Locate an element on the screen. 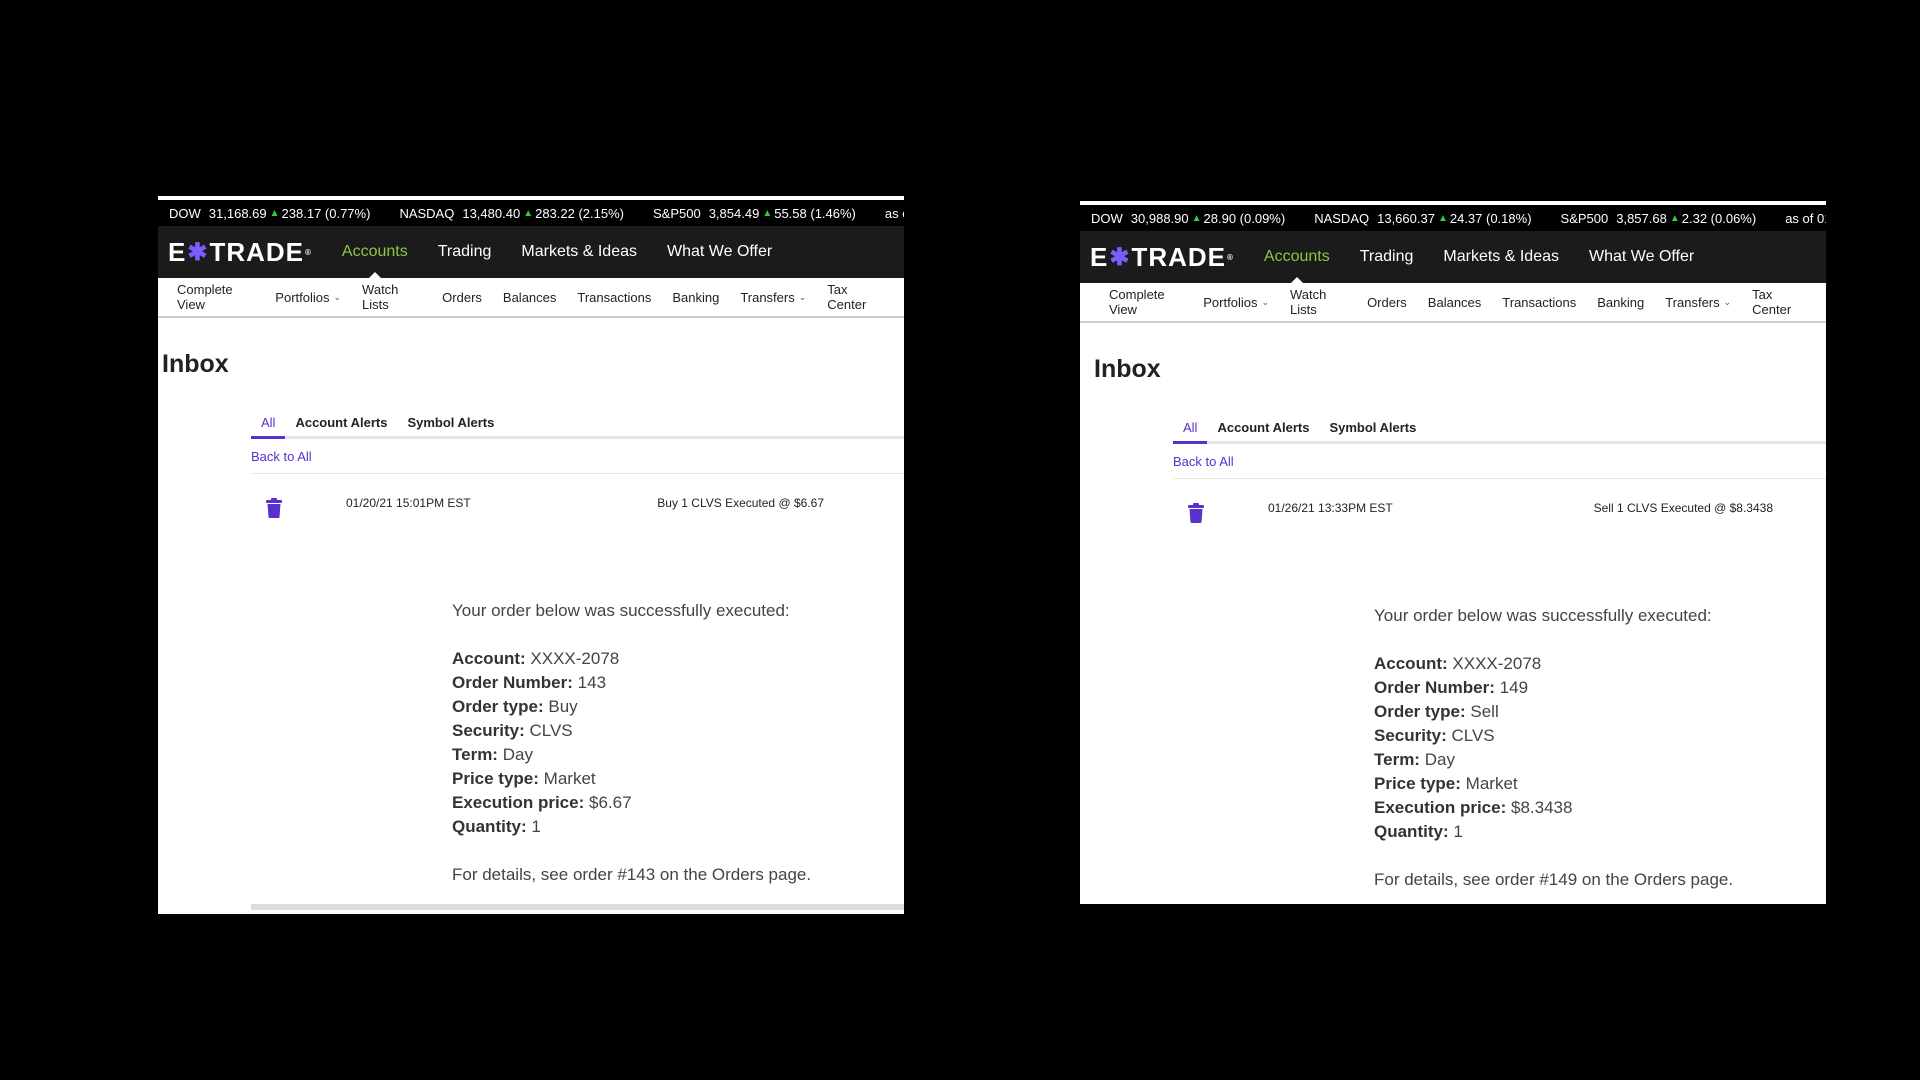 The image size is (1920, 1080). divider is located at coordinates (577, 473).